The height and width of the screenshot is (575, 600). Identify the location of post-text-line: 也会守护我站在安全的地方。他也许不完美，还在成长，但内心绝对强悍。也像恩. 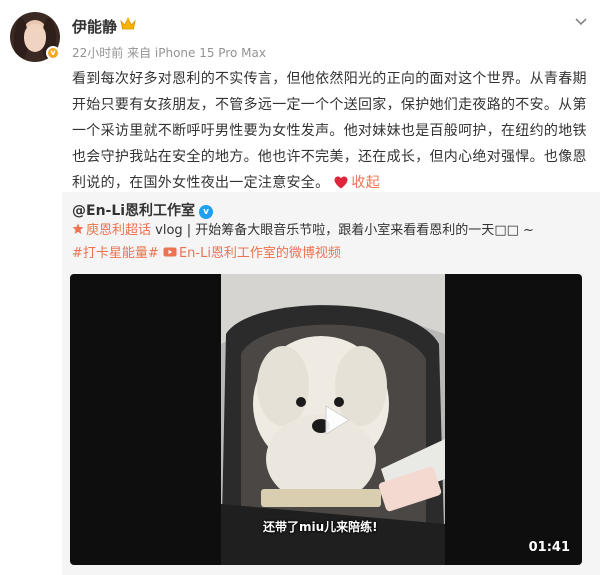
(329, 157).